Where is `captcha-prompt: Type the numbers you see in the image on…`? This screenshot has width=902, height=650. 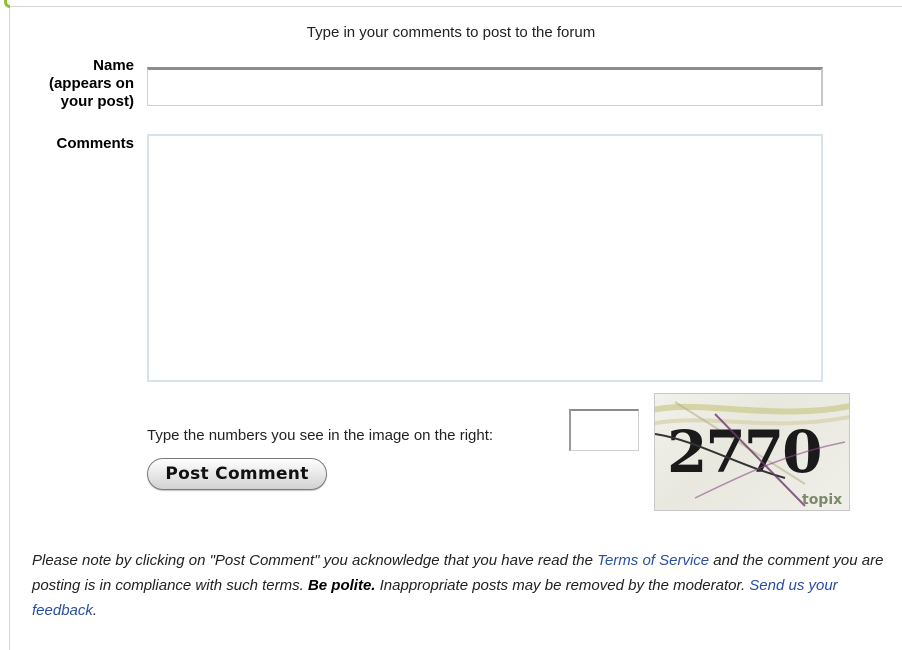 captcha-prompt: Type the numbers you see in the image on… is located at coordinates (320, 435).